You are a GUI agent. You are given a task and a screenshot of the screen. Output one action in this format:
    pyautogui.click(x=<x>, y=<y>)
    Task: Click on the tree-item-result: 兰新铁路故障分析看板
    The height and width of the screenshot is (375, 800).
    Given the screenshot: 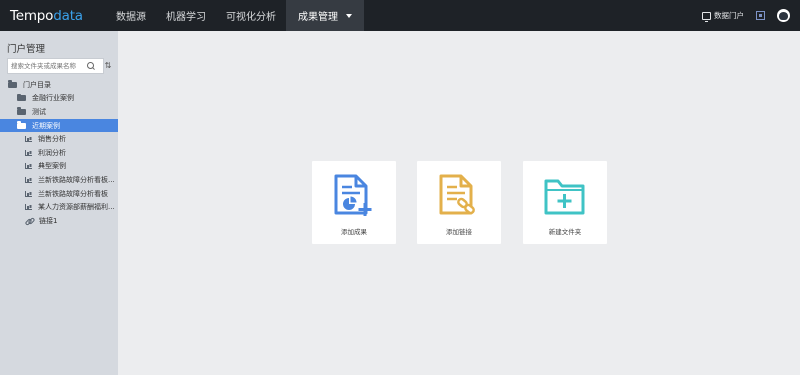 What is the action you would take?
    pyautogui.click(x=59, y=194)
    